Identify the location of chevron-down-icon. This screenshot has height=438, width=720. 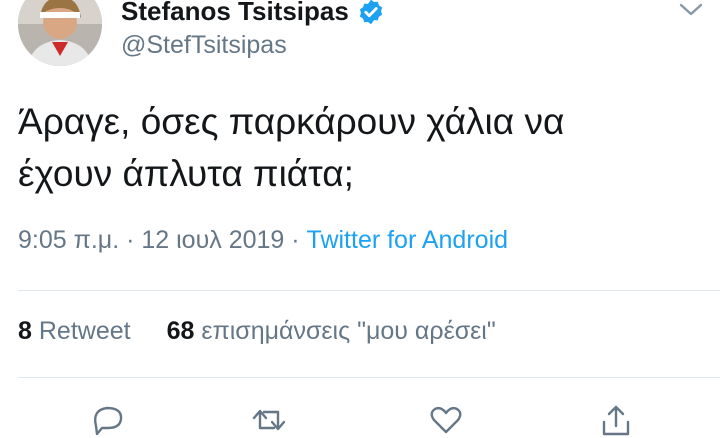
(691, 10).